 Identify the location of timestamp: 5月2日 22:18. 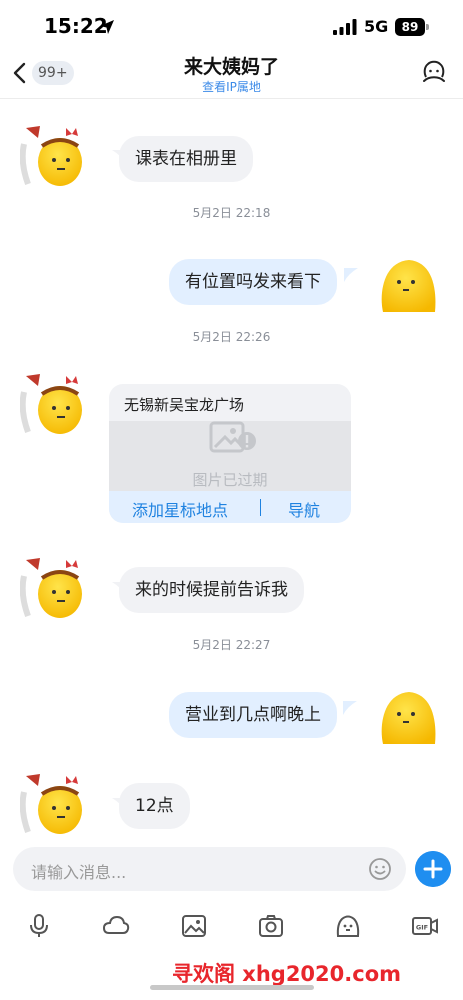
(231, 213).